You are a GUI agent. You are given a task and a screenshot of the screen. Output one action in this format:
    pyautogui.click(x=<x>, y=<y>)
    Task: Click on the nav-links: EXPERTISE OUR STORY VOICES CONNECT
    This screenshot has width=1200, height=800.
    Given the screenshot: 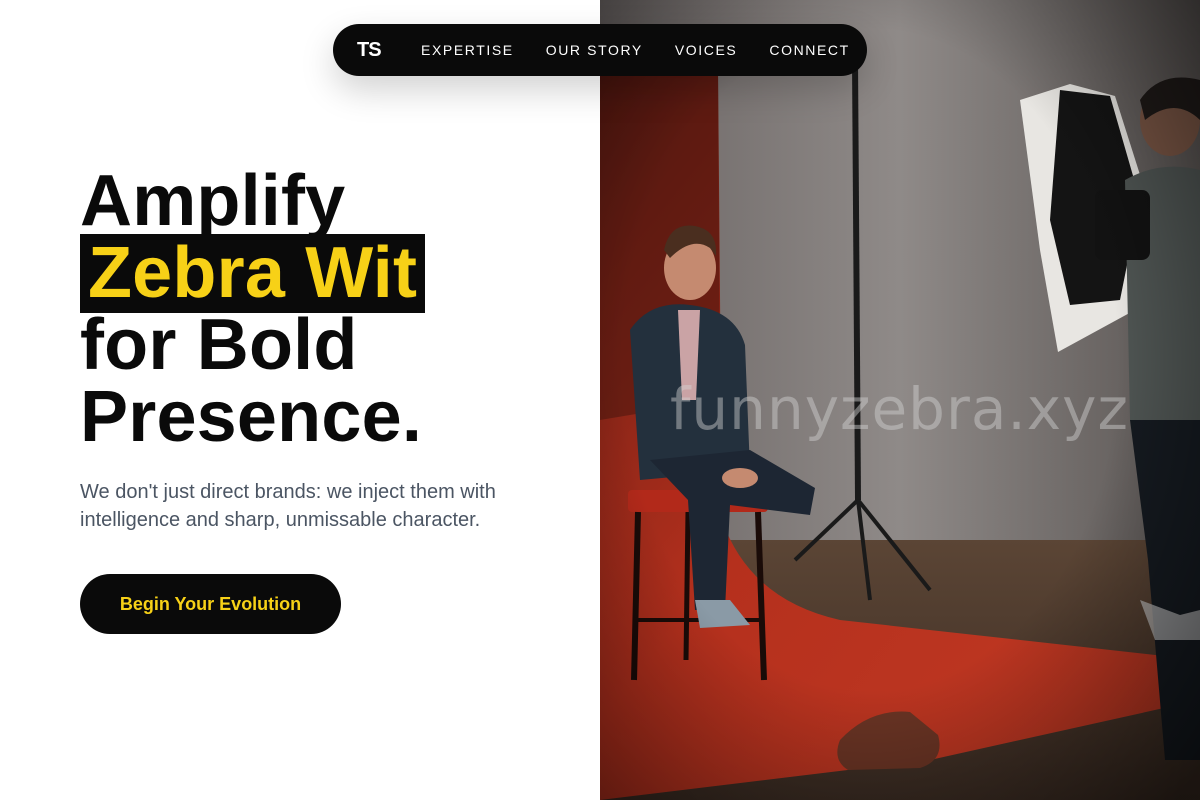 What is the action you would take?
    pyautogui.click(x=635, y=50)
    